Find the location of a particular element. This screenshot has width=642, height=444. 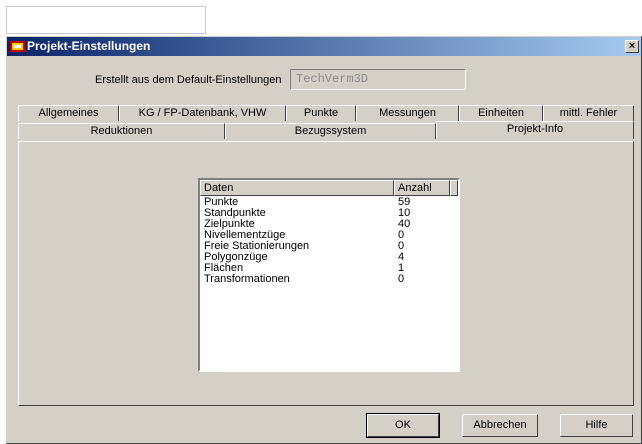

item-name: Transformationen is located at coordinates (247, 279).